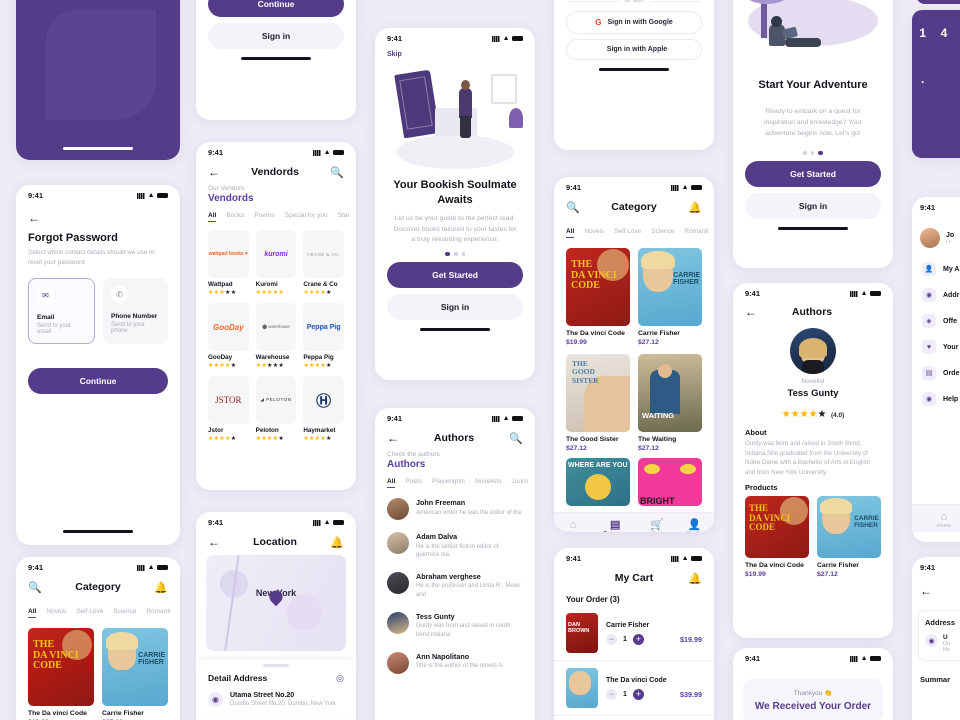 The image size is (960, 720). Describe the element at coordinates (135, 311) in the screenshot. I see `contact-card-phone: ✆ Phone Number Send to your phone` at that location.